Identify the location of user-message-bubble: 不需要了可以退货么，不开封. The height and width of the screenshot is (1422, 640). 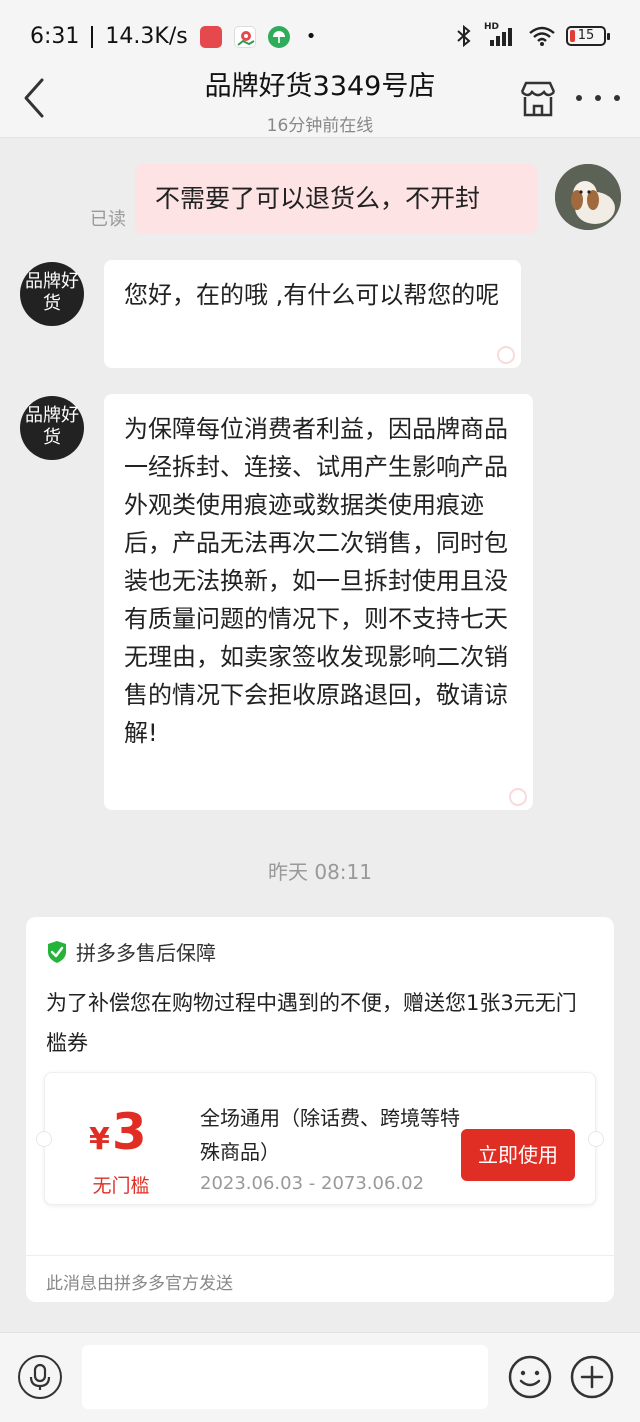
(336, 199).